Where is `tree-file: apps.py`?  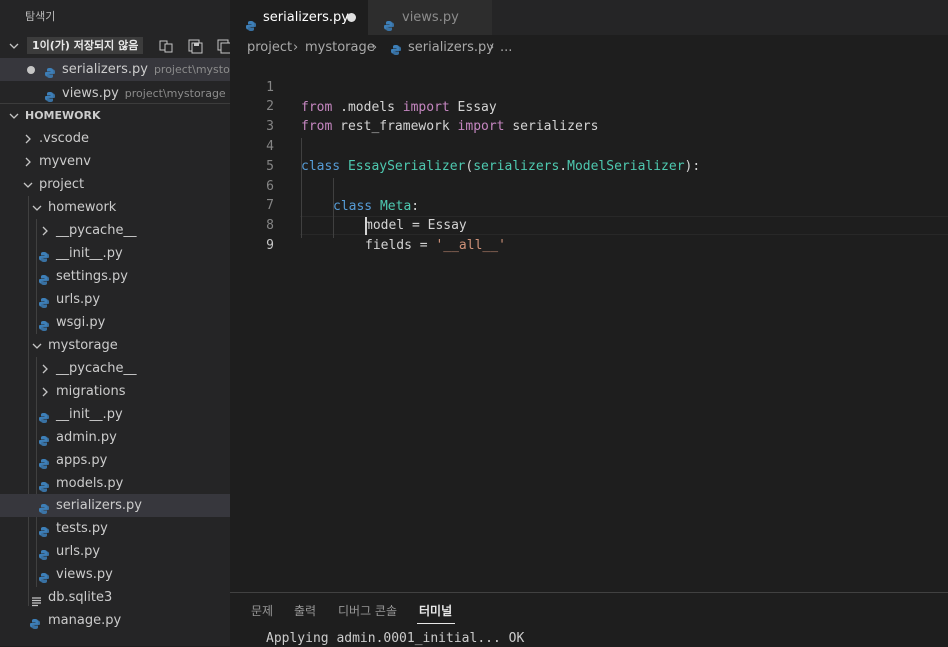
tree-file: apps.py is located at coordinates (115, 460).